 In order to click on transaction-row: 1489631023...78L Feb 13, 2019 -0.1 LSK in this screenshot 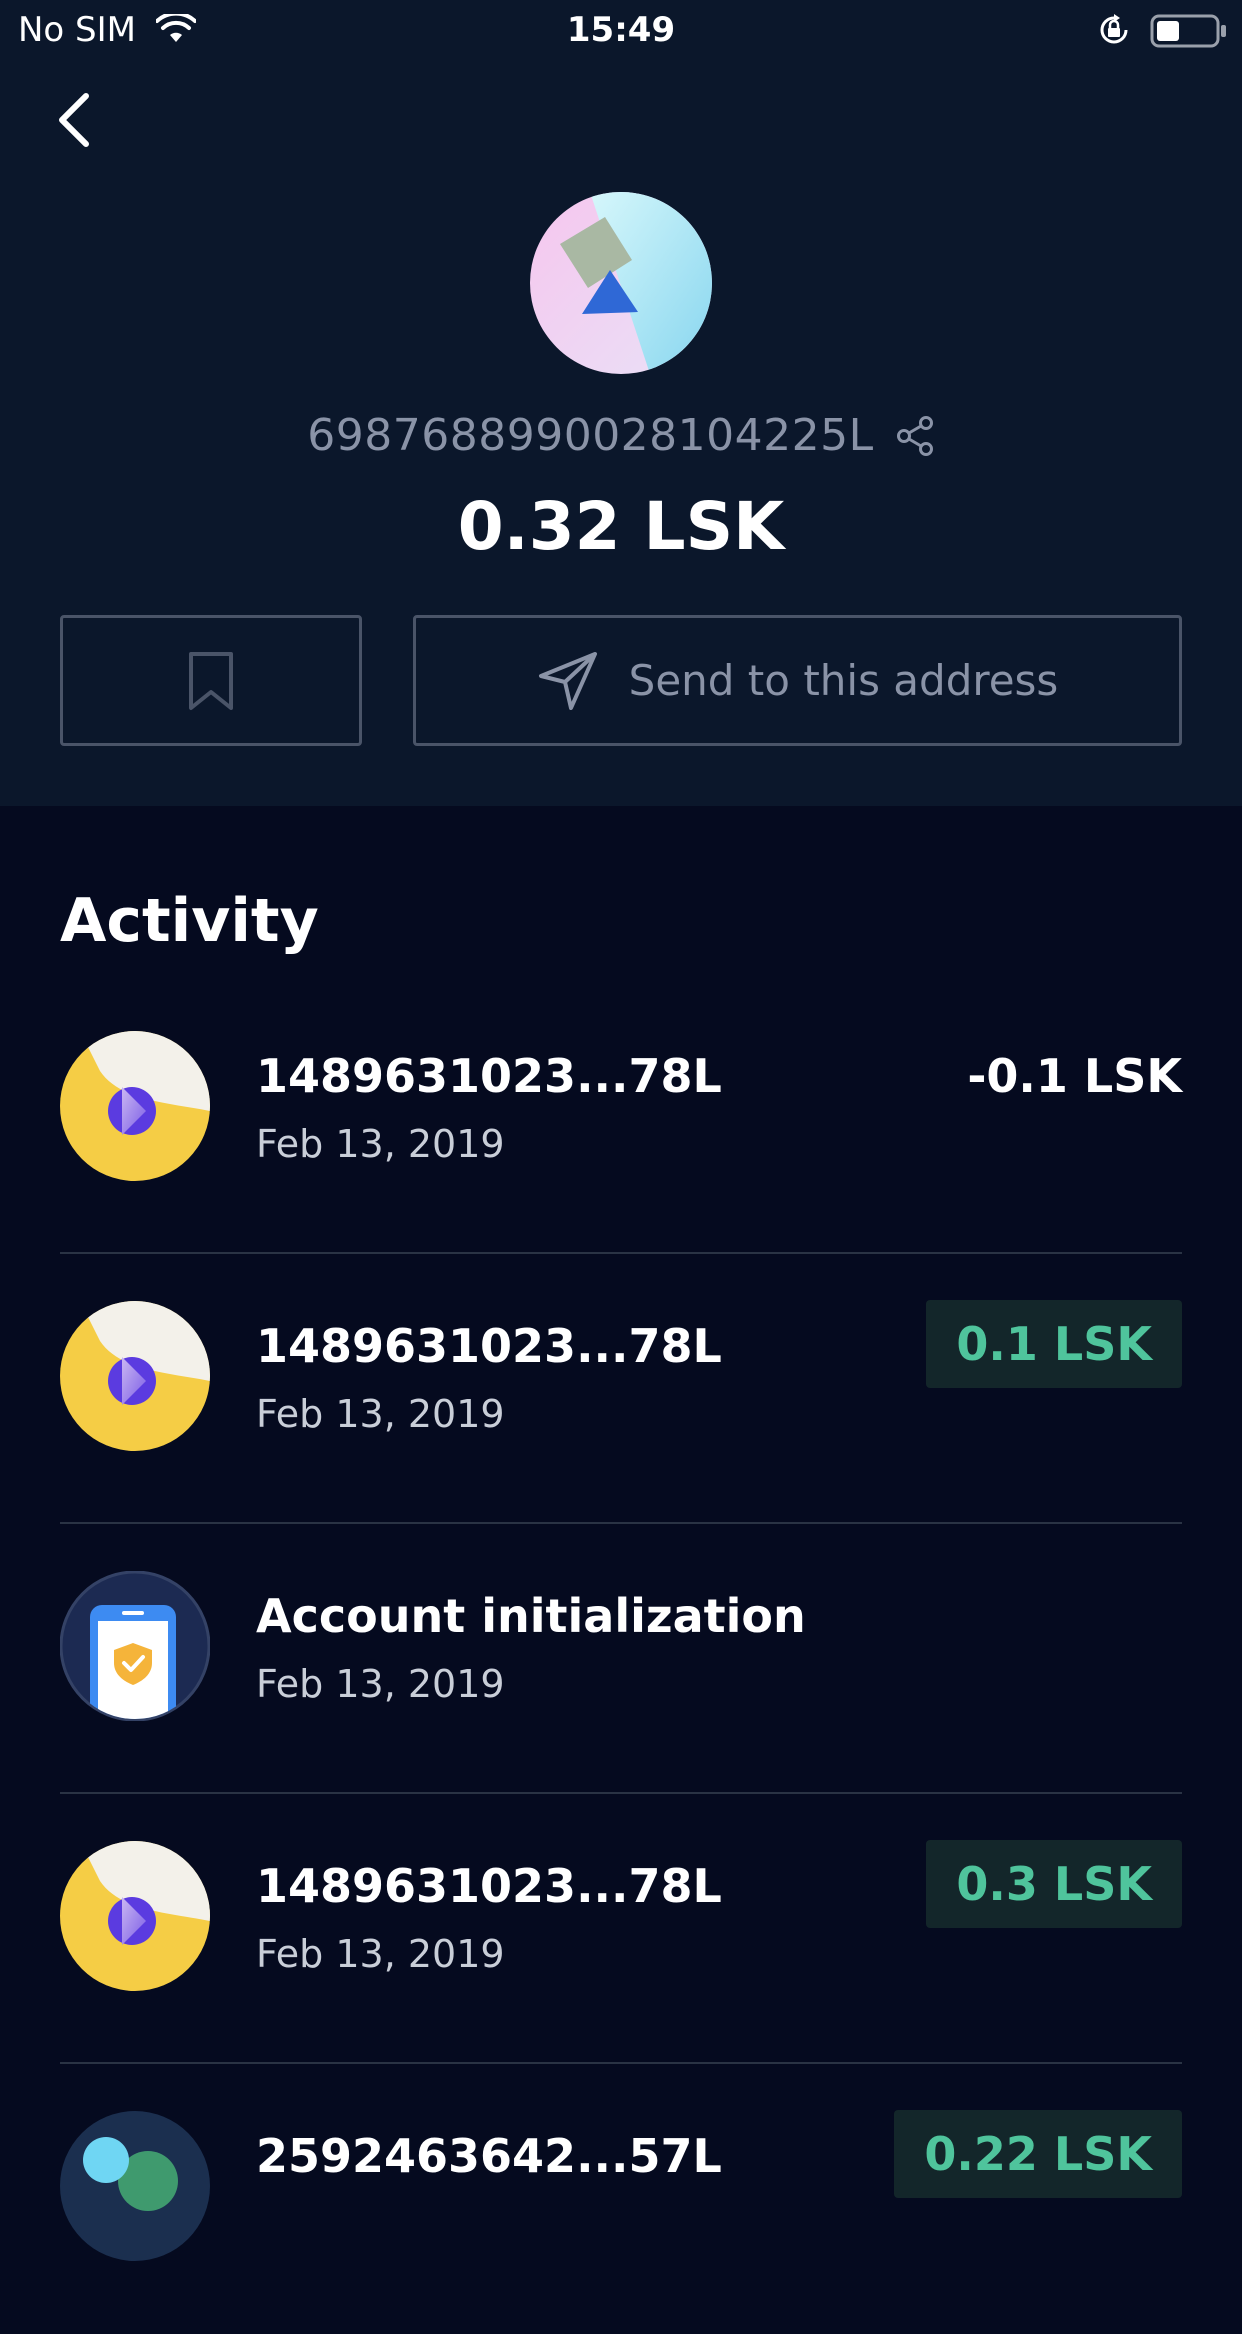, I will do `click(621, 1119)`.